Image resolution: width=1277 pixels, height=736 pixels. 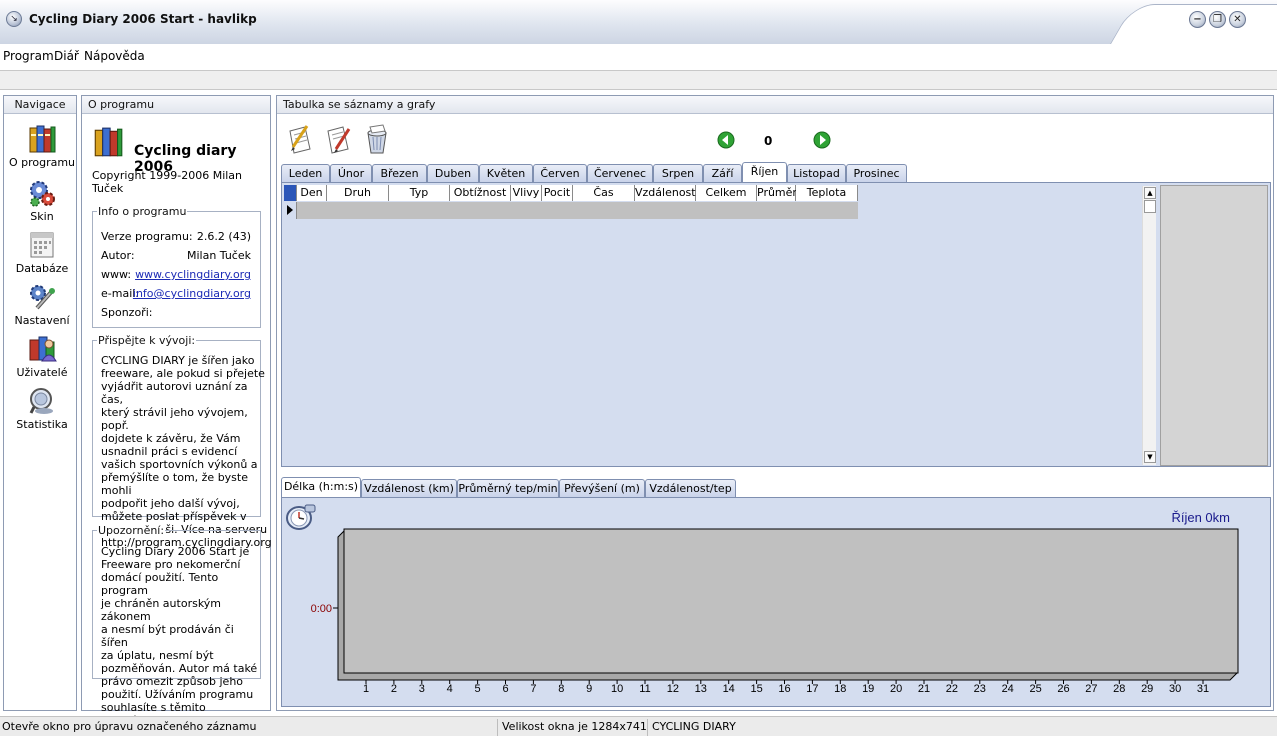 I want to click on x-tick-label: 27, so click(x=1091, y=689).